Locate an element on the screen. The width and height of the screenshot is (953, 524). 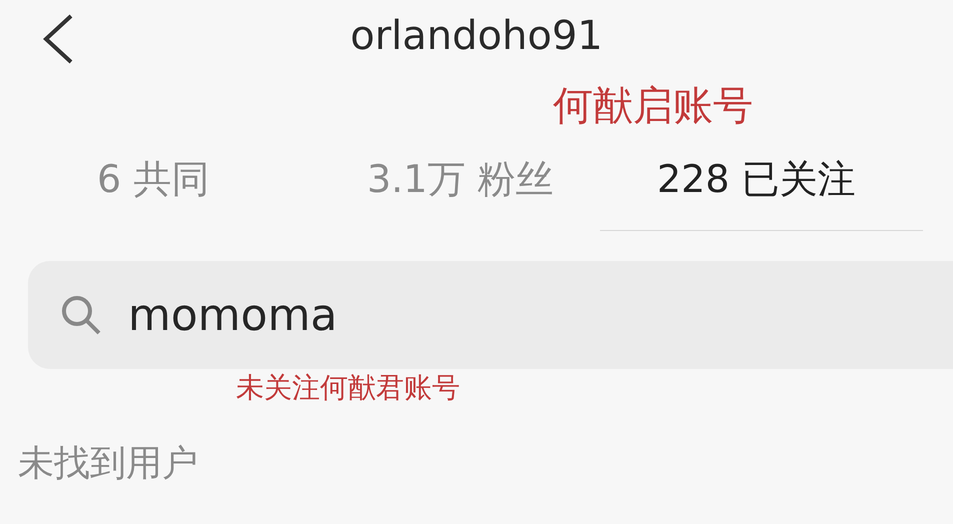
annotation-text: 何猷启账号 is located at coordinates (653, 106).